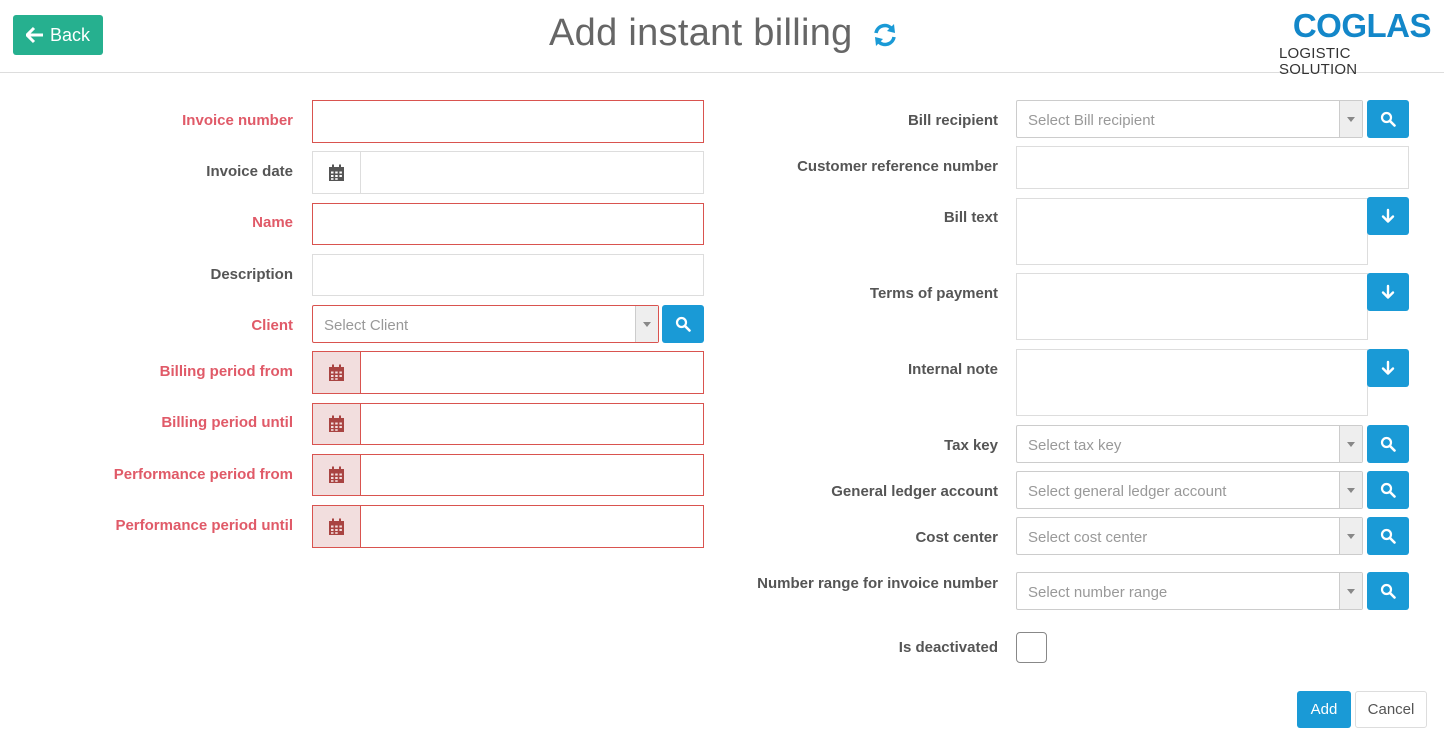 The height and width of the screenshot is (749, 1444). I want to click on invoice-date-input, so click(508, 172).